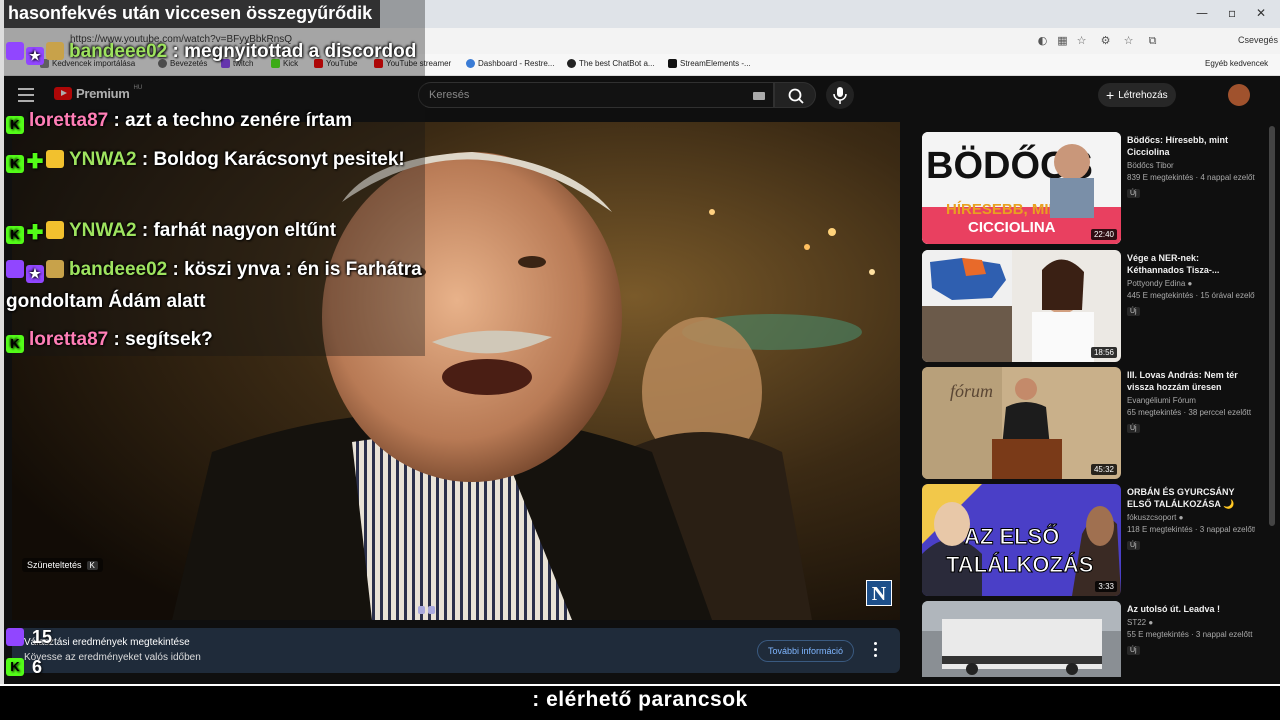 This screenshot has width=1280, height=720. I want to click on more-options-icon, so click(876, 651).